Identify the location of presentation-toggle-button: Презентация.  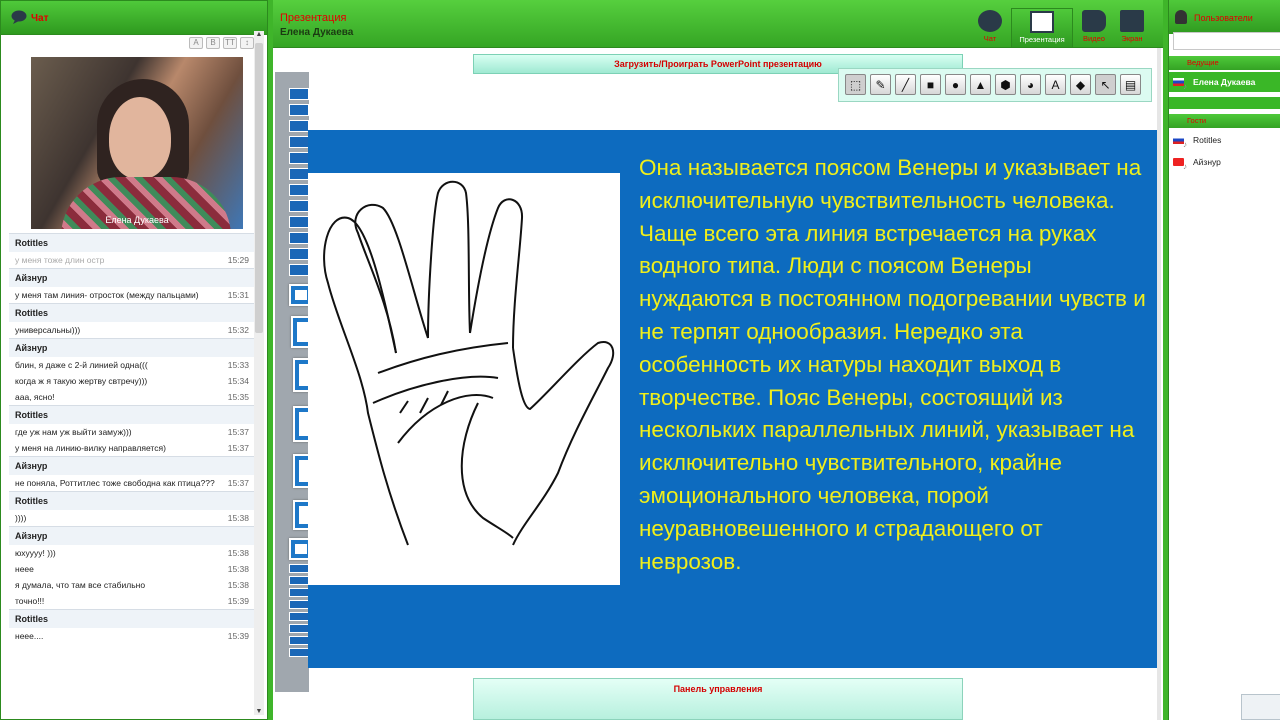
(1042, 28).